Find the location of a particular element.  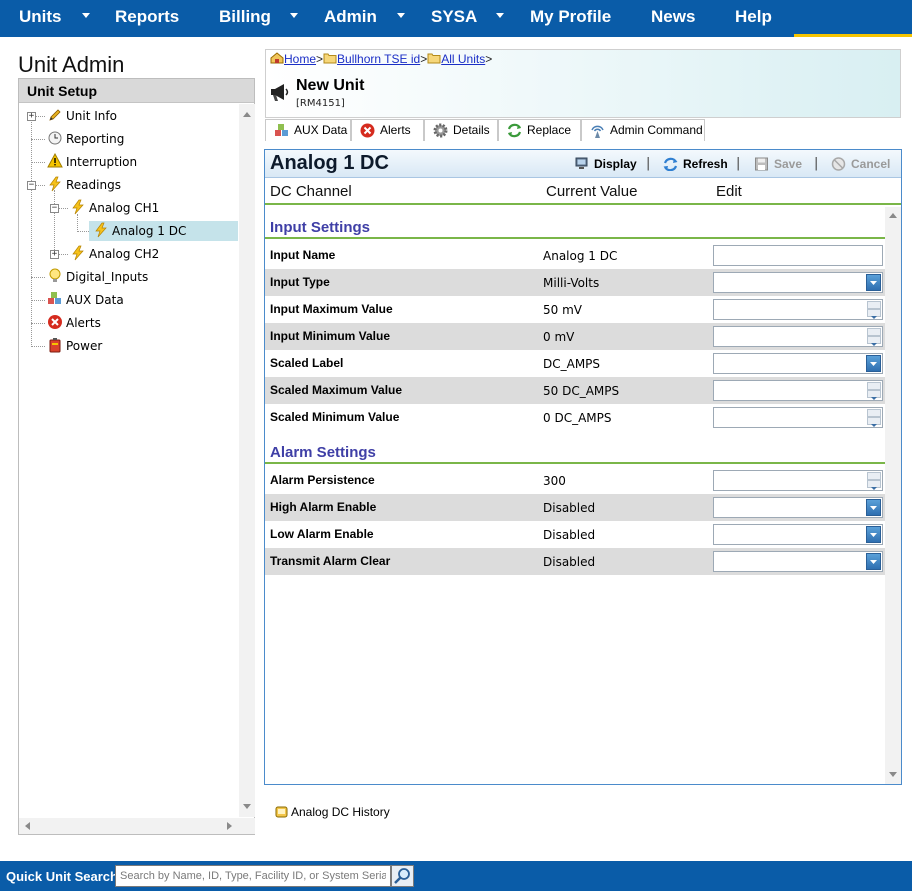

nav-sysa: SYSA is located at coordinates (454, 17).